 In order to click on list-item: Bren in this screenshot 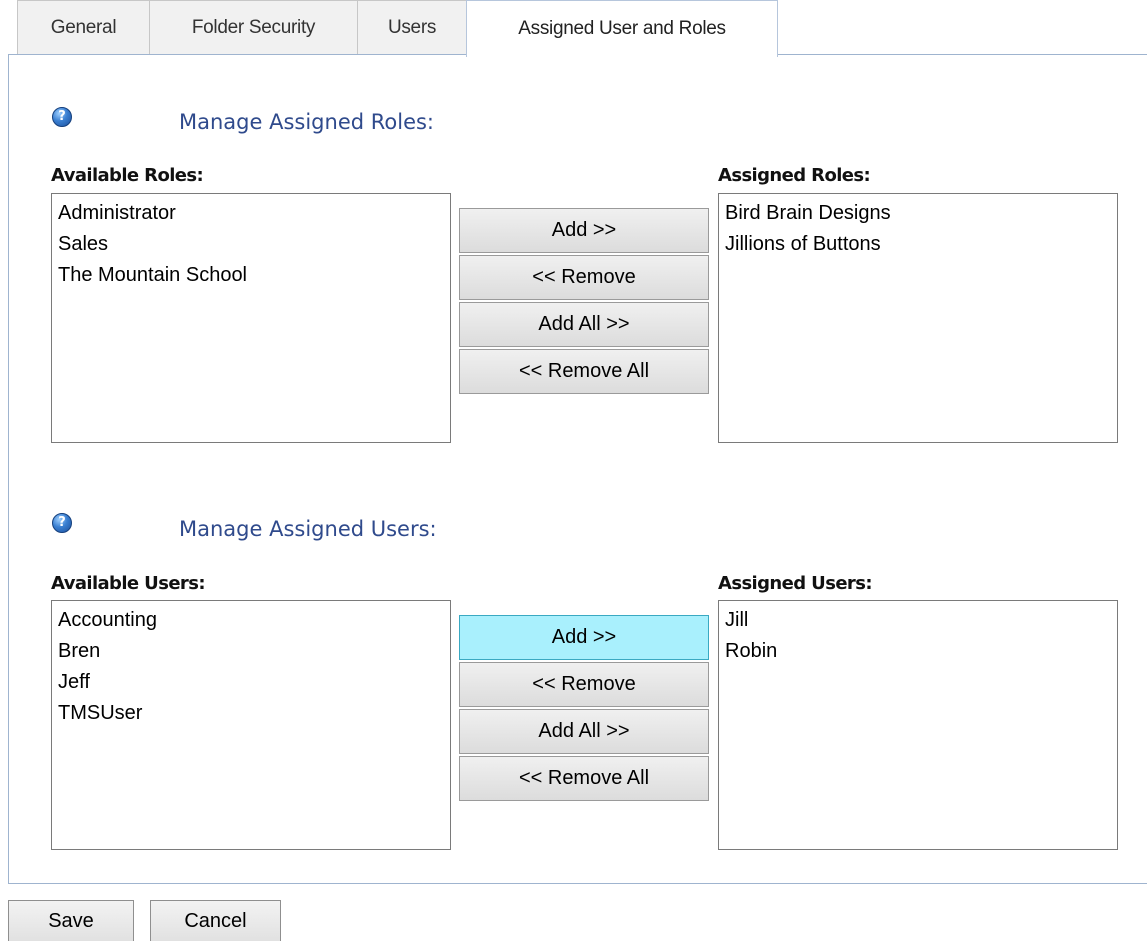, I will do `click(251, 651)`.